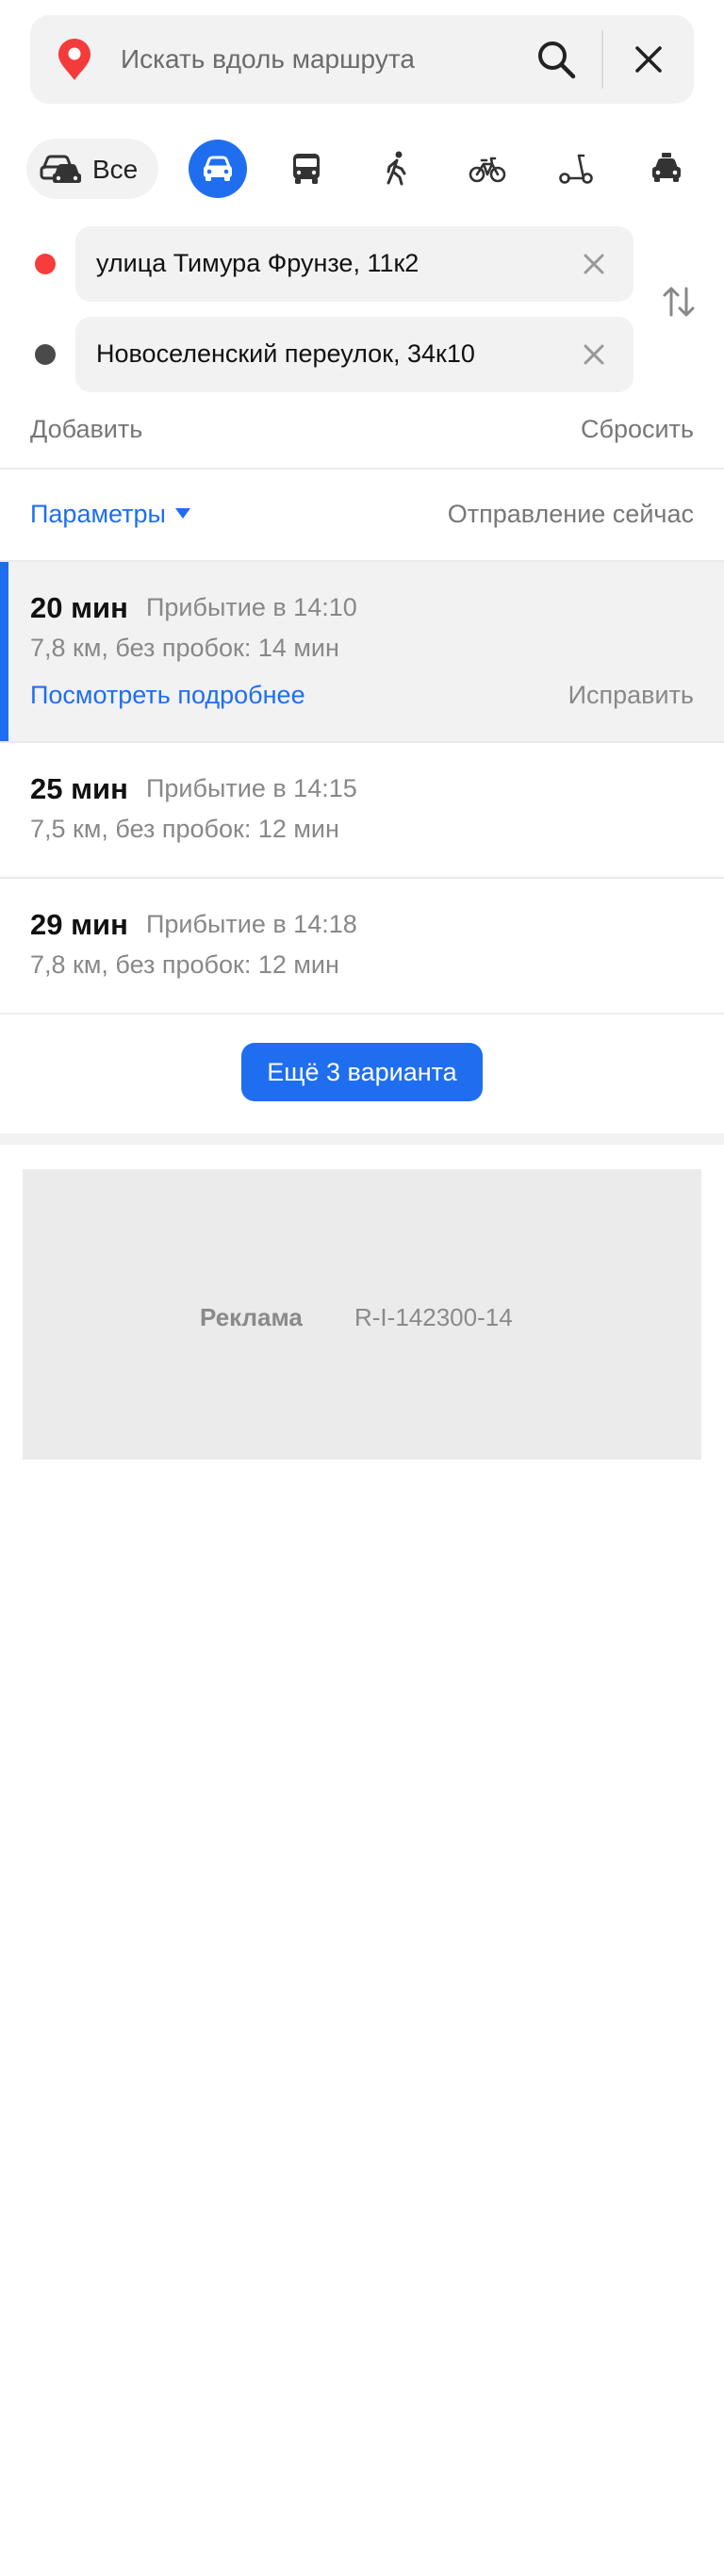 This screenshot has width=724, height=2576. What do you see at coordinates (251, 924) in the screenshot?
I see `route-arrival: Прибытие в 14:18` at bounding box center [251, 924].